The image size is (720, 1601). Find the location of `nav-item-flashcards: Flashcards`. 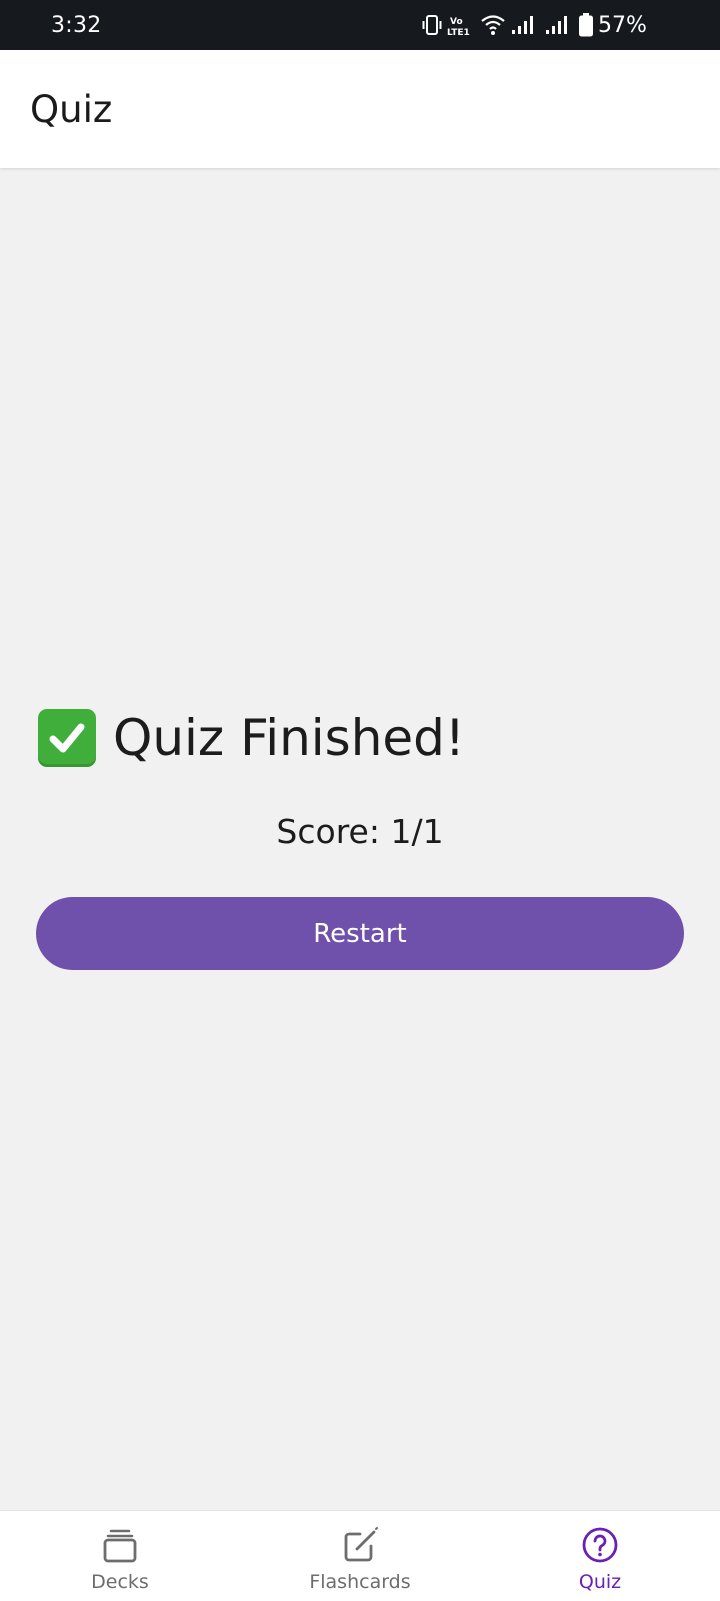

nav-item-flashcards: Flashcards is located at coordinates (360, 1556).